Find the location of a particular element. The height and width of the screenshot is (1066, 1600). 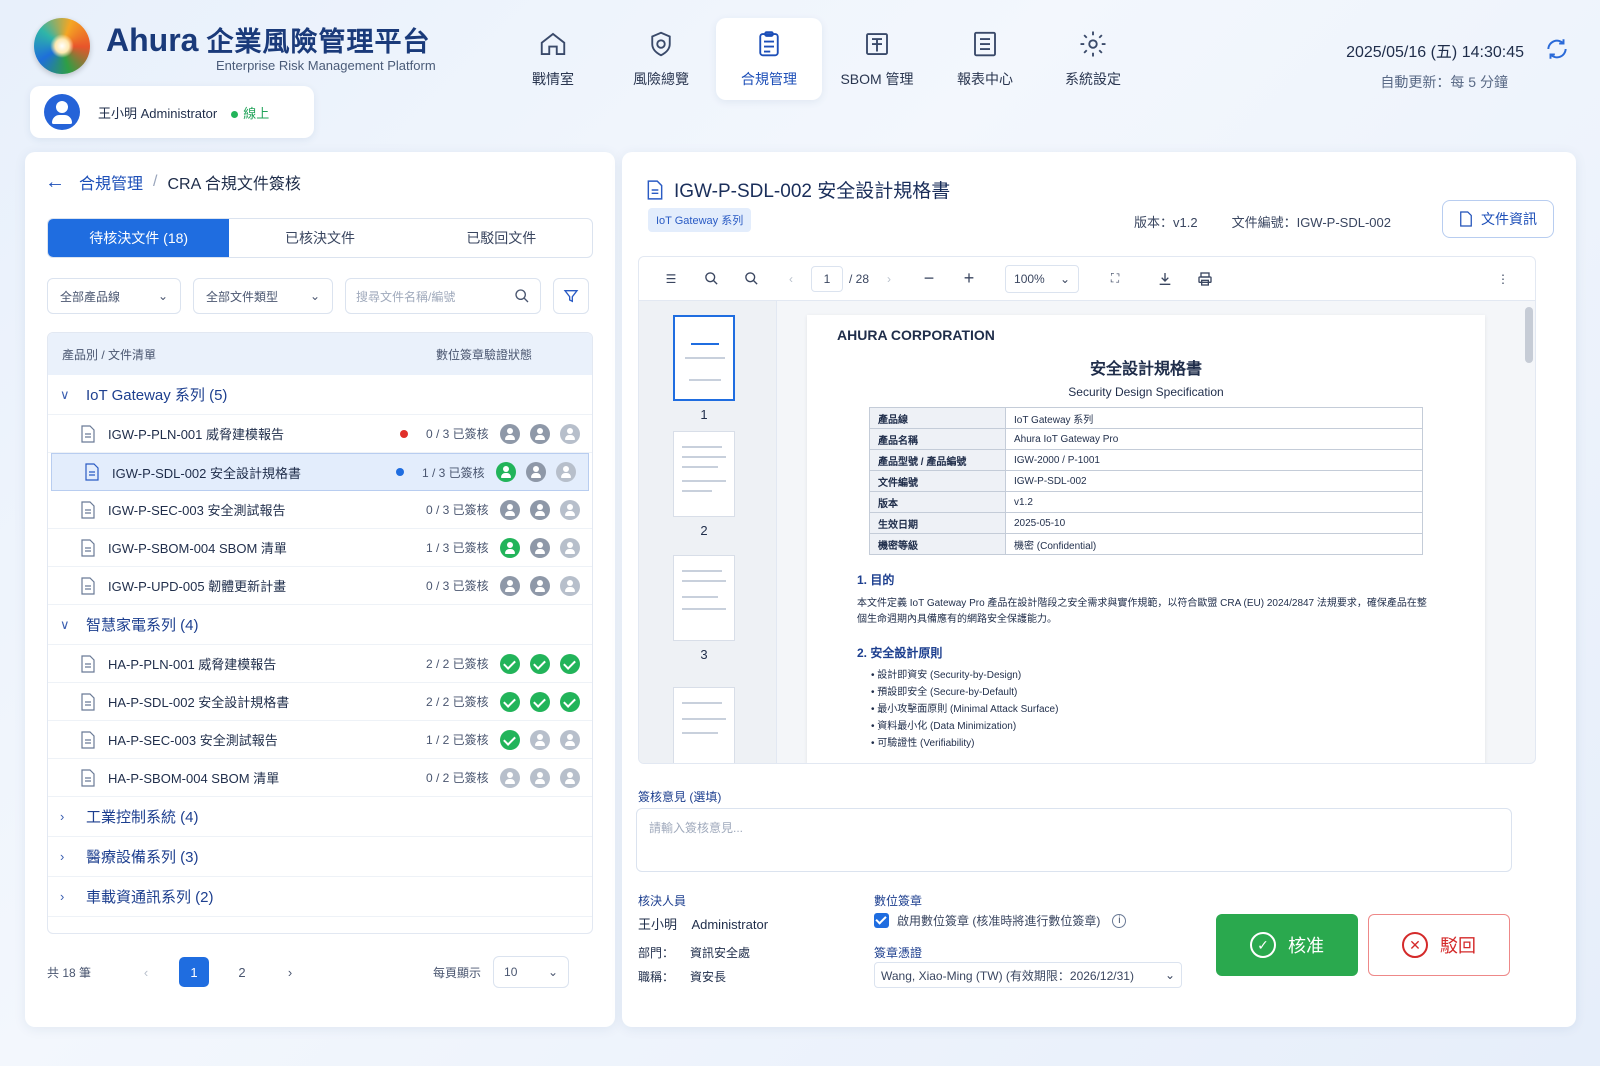

filter-bar: 全部產品線 ⌄ 全部文件類型 ⌄ 搜尋文件名稱/編號 is located at coordinates (318, 296).